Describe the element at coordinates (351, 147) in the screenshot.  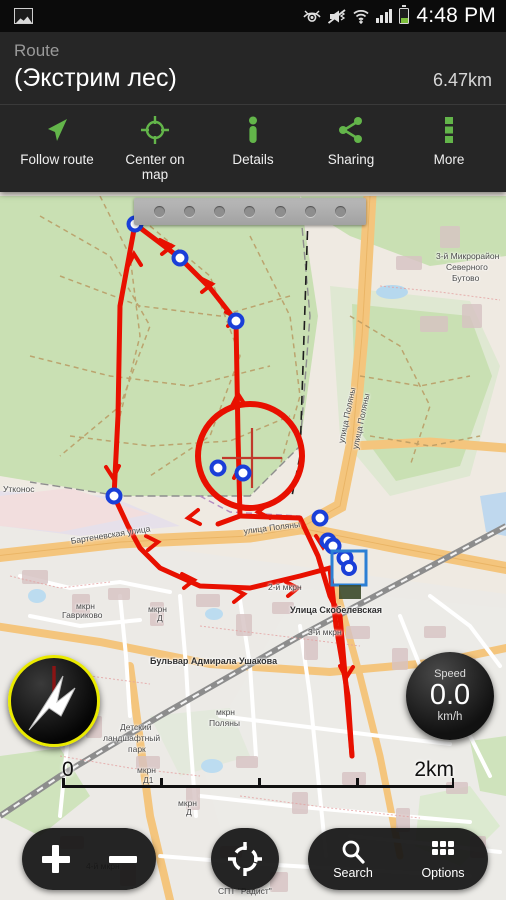
I see `sharing-button: Sharing` at that location.